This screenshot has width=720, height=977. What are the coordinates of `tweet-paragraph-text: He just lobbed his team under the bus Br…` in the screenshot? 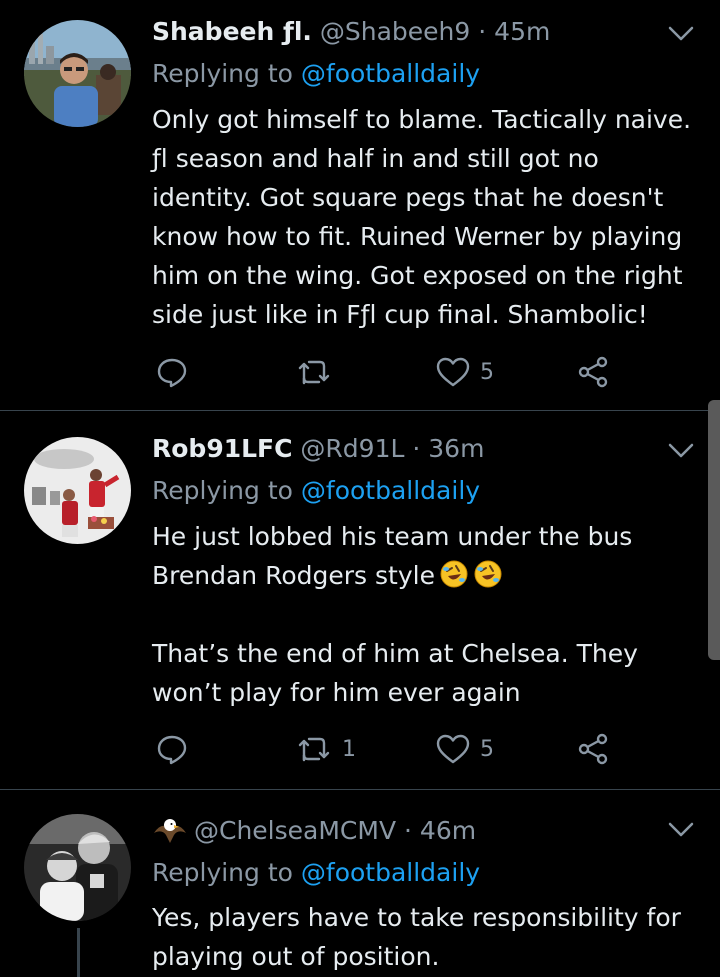 It's located at (392, 556).